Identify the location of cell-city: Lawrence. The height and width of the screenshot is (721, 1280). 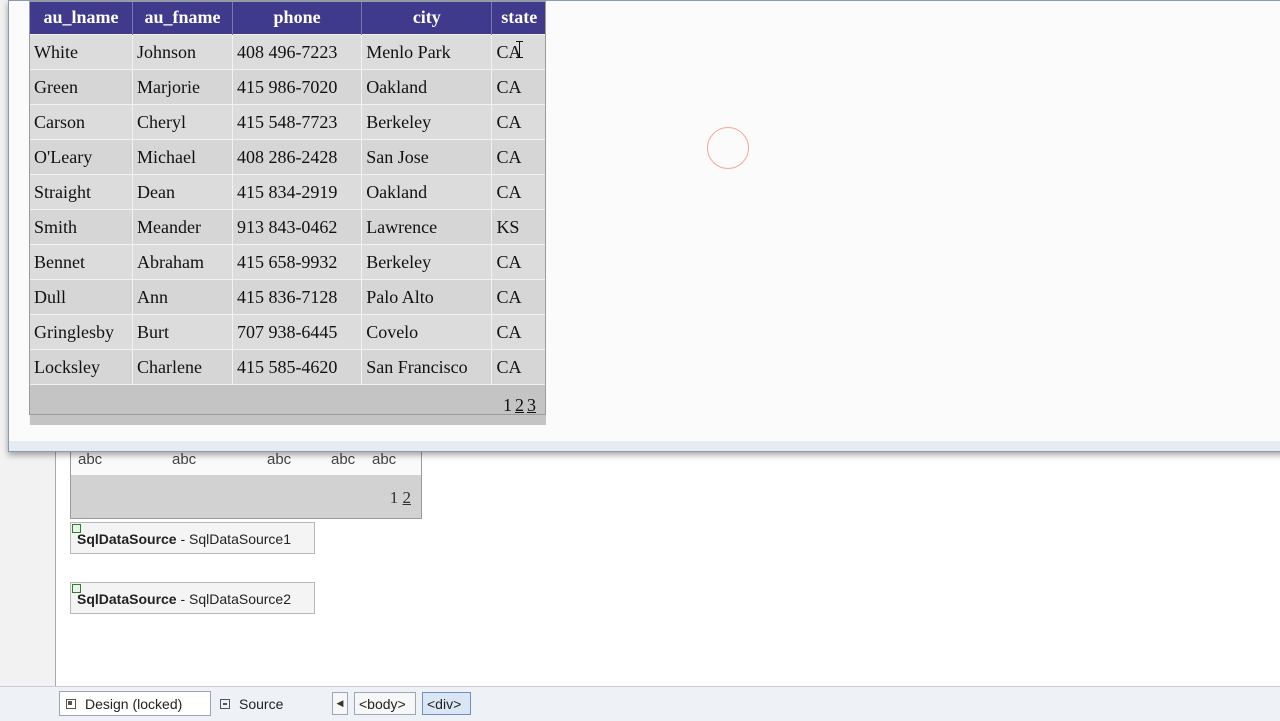
(426, 227).